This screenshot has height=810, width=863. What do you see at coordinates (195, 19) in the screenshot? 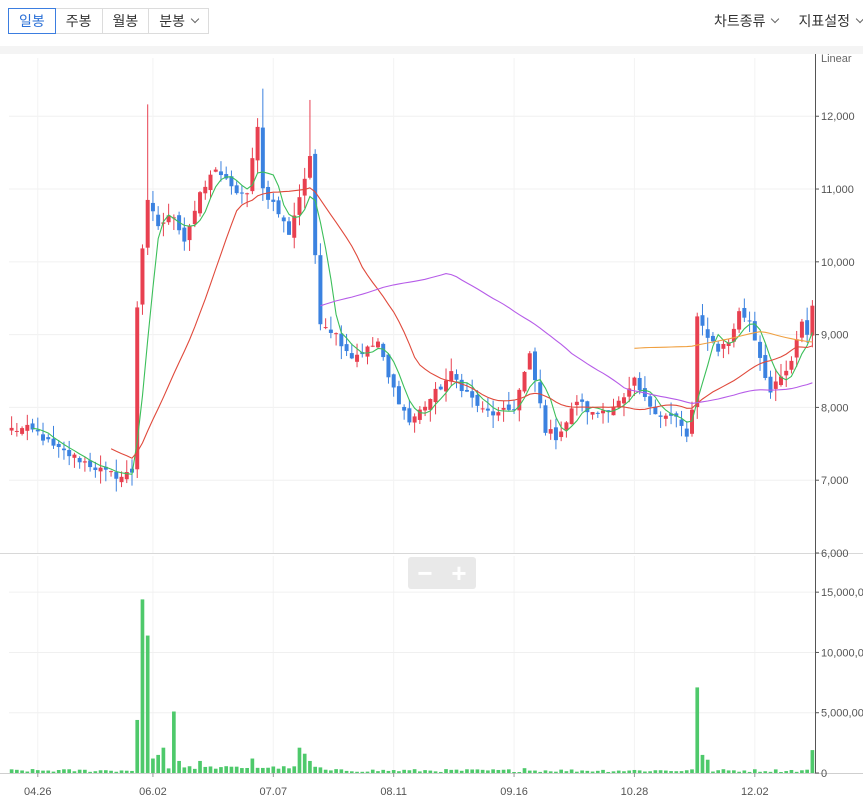
I see `chevron-down-icon` at bounding box center [195, 19].